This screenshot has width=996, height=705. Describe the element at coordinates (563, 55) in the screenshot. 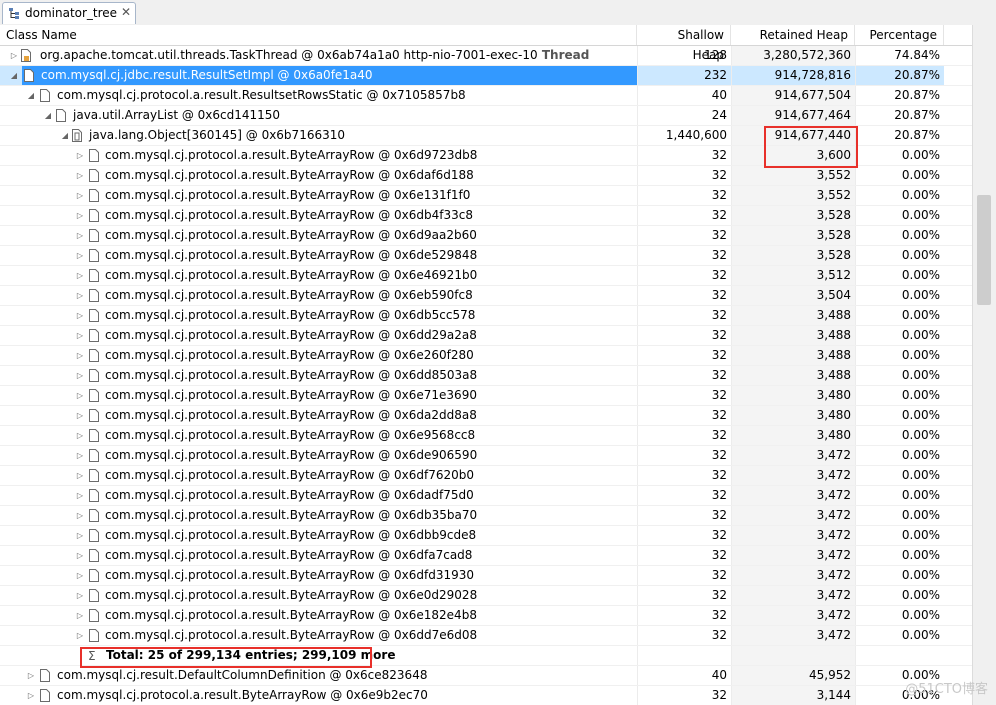

I see `thread-suffix: Thread` at that location.